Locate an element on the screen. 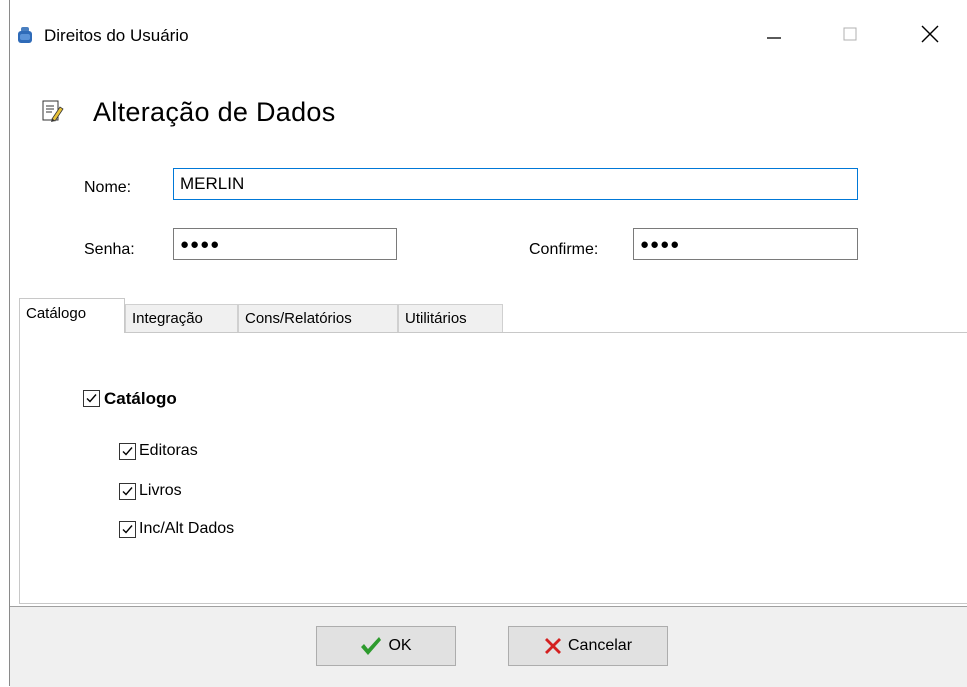  tab-utilitarios: Utilitários is located at coordinates (450, 318).